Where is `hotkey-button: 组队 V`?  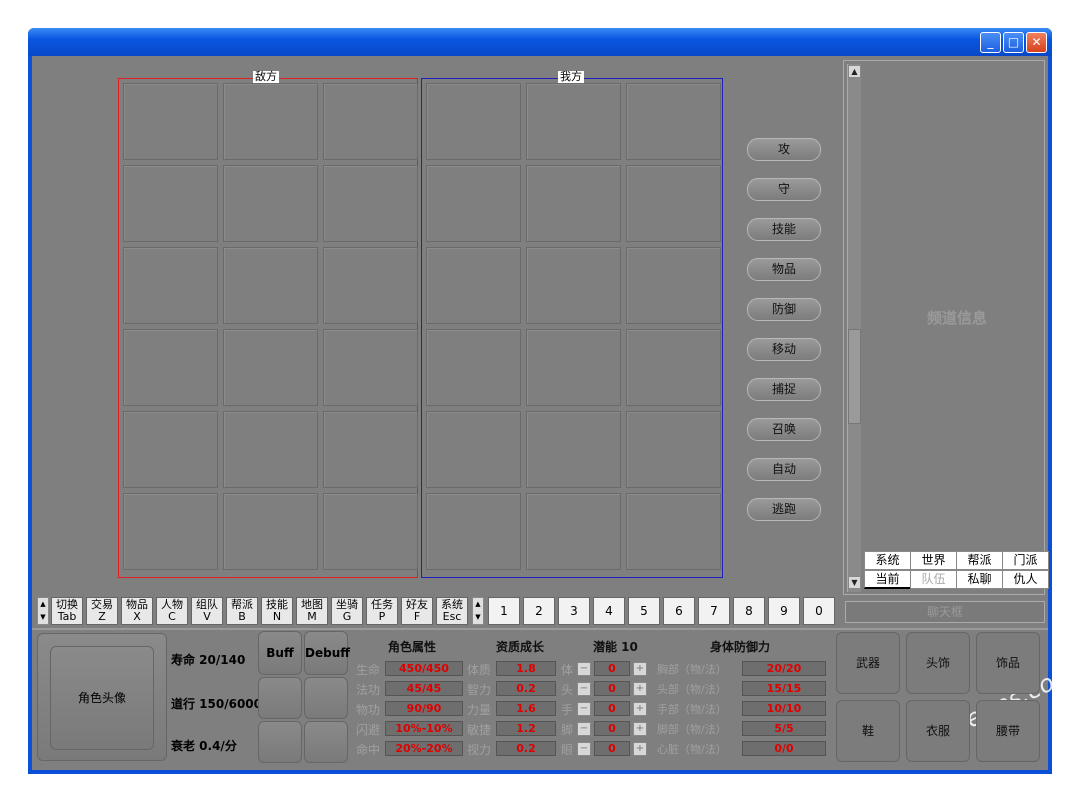
hotkey-button: 组队 V is located at coordinates (207, 611).